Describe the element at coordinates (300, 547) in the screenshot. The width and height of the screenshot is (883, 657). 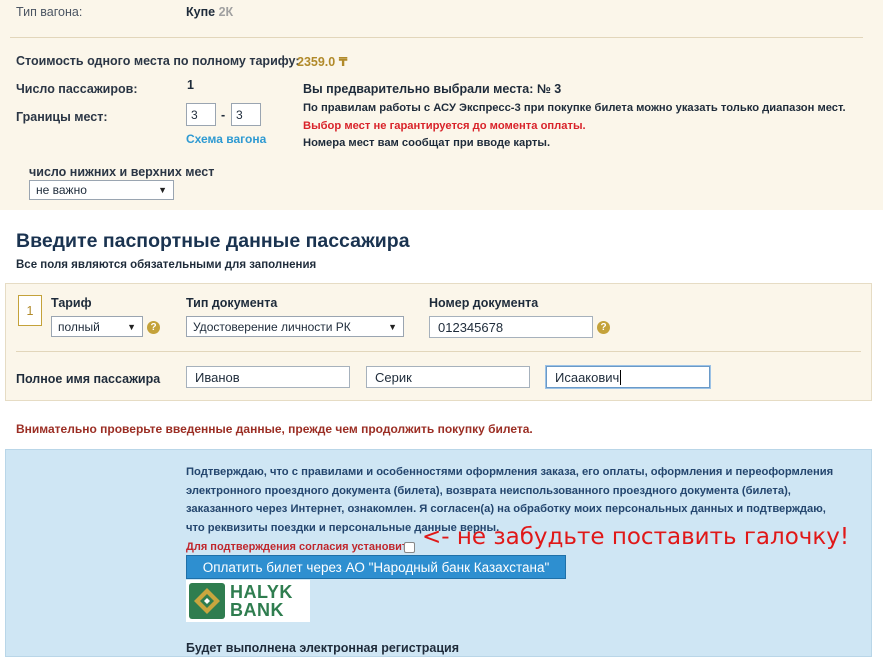
I see `agree-label: Для подтверждения согласия установите` at that location.